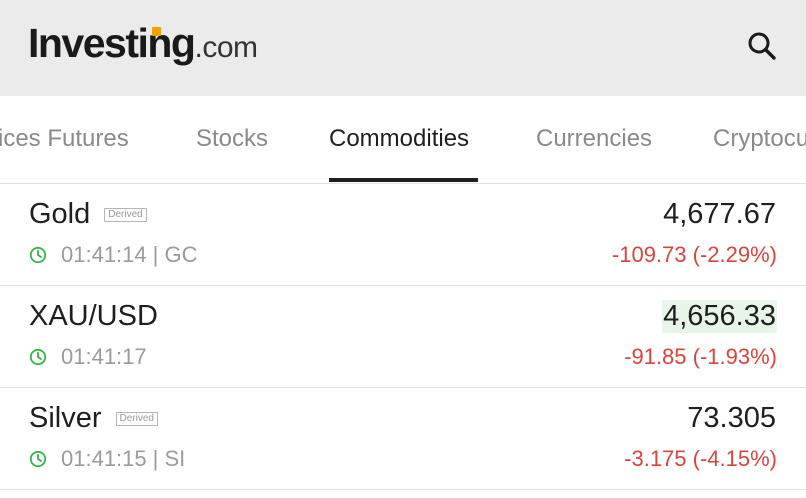  Describe the element at coordinates (759, 139) in the screenshot. I see `tab-cryptocurrency: Cryptocu` at that location.